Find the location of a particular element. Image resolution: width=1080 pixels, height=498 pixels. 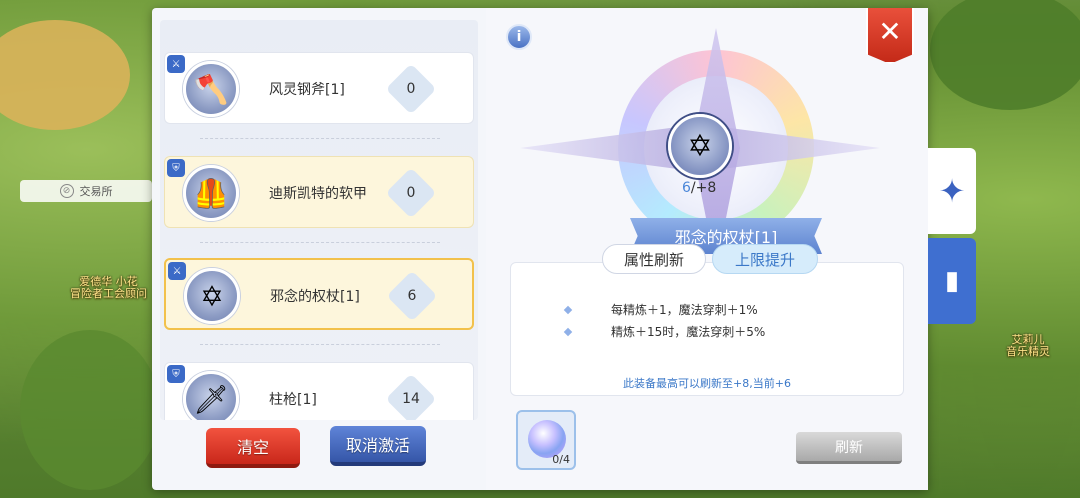

compass-icon: ✦ is located at coordinates (952, 191).